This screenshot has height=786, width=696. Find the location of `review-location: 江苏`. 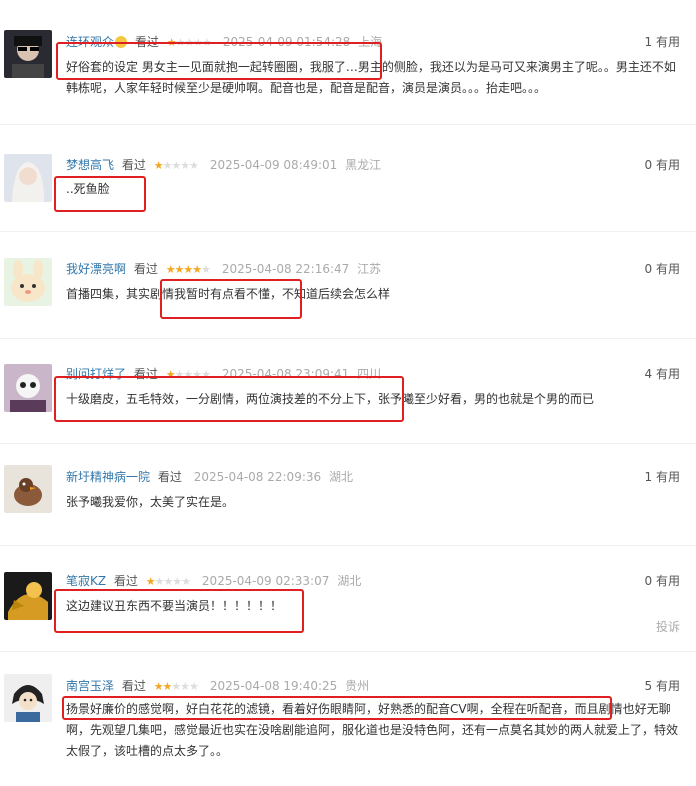

review-location: 江苏 is located at coordinates (369, 269).